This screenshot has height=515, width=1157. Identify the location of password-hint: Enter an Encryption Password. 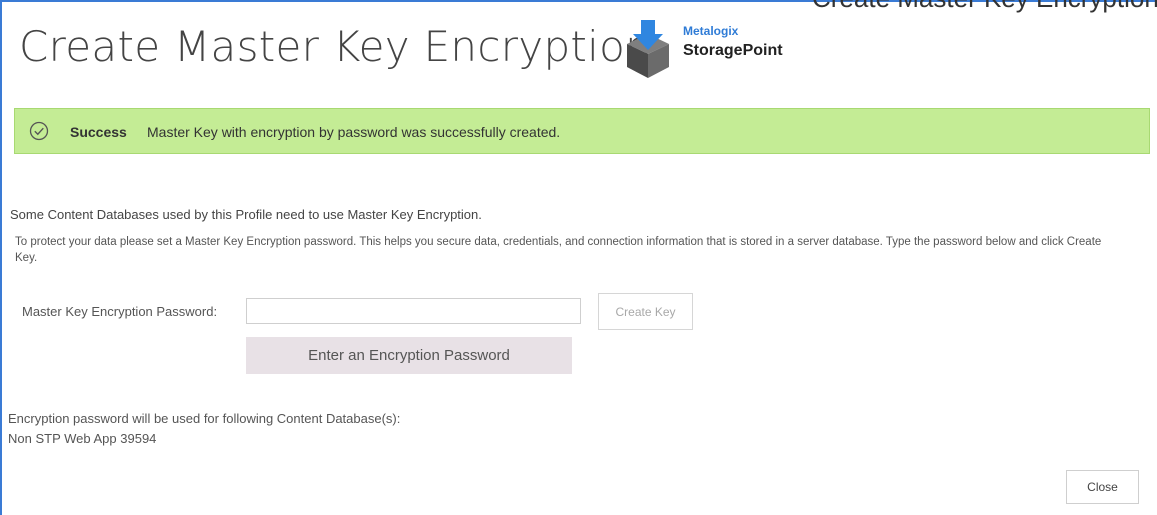
(409, 355).